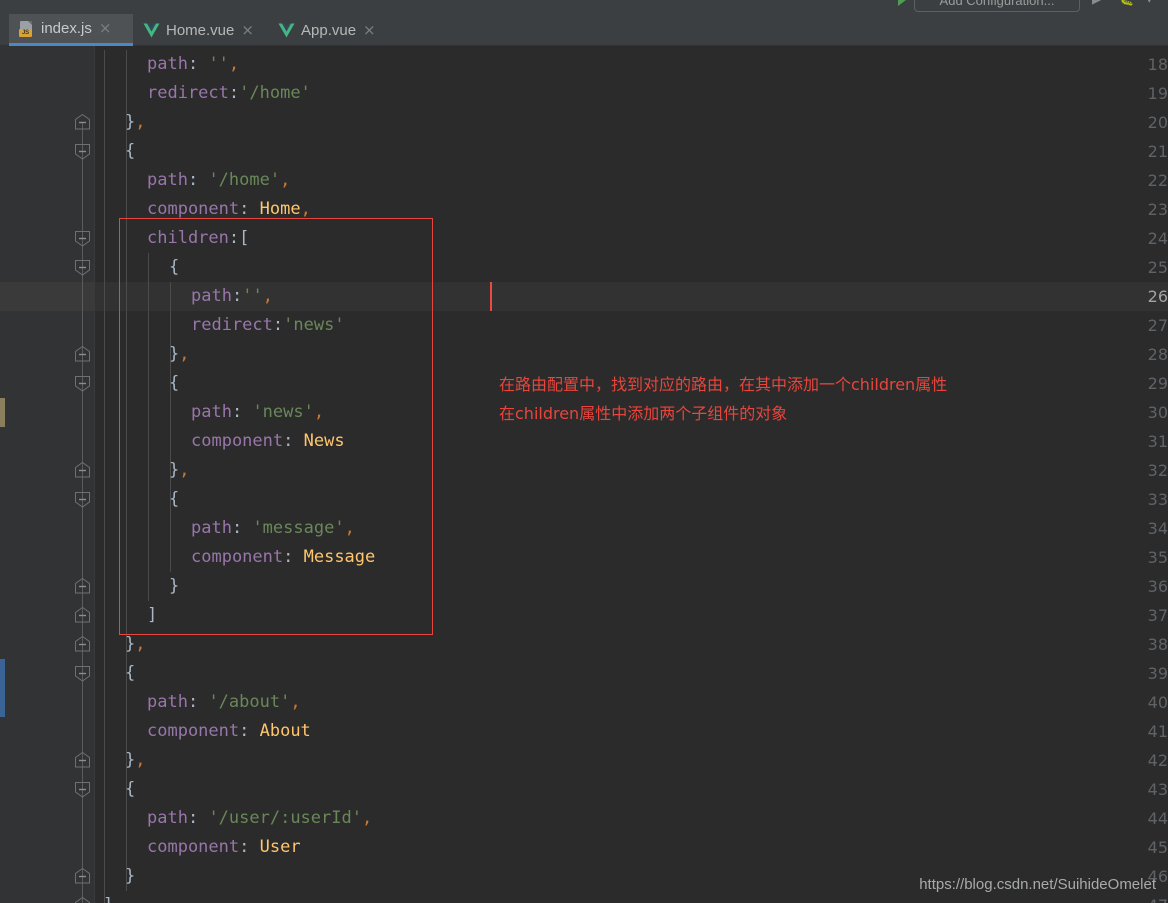  I want to click on tab-label: Home.vue, so click(200, 30).